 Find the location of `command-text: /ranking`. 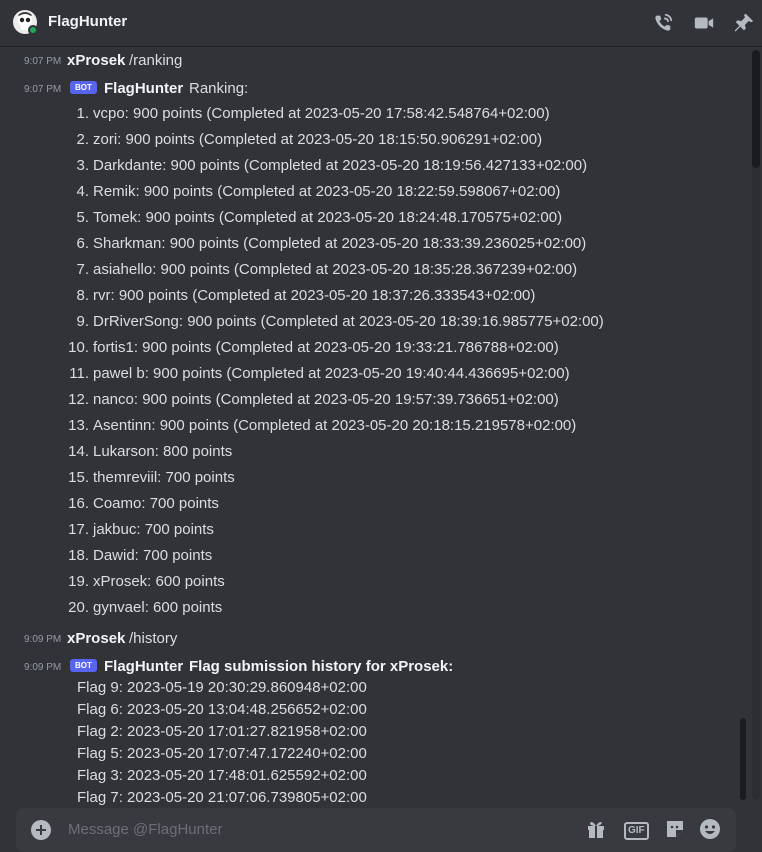

command-text: /ranking is located at coordinates (156, 60).